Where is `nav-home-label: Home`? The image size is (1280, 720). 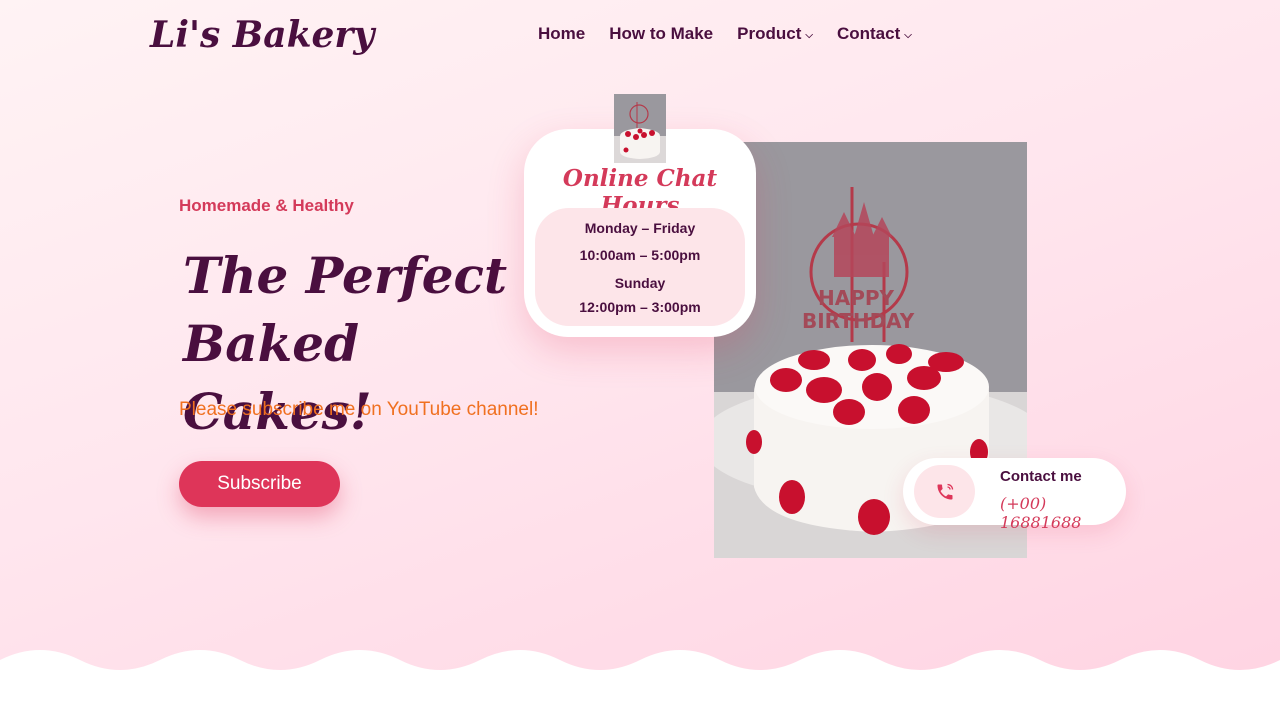
nav-home-label: Home is located at coordinates (562, 33).